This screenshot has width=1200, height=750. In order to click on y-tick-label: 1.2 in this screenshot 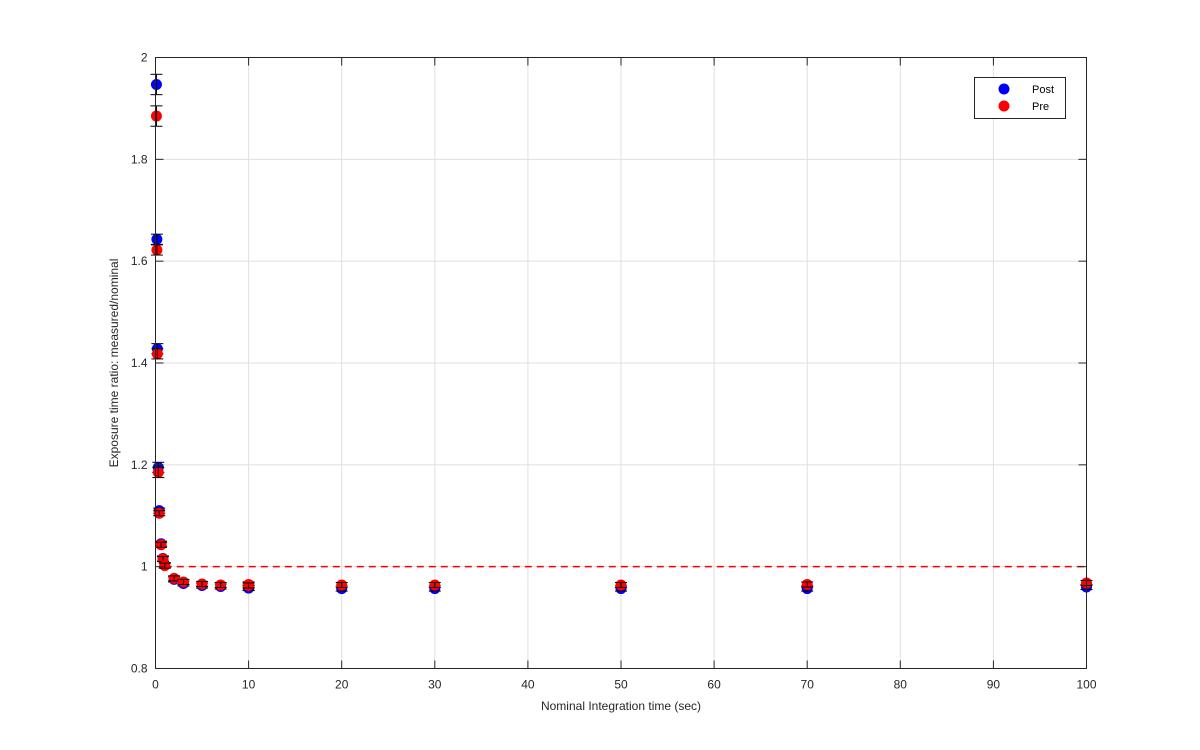, I will do `click(139, 465)`.